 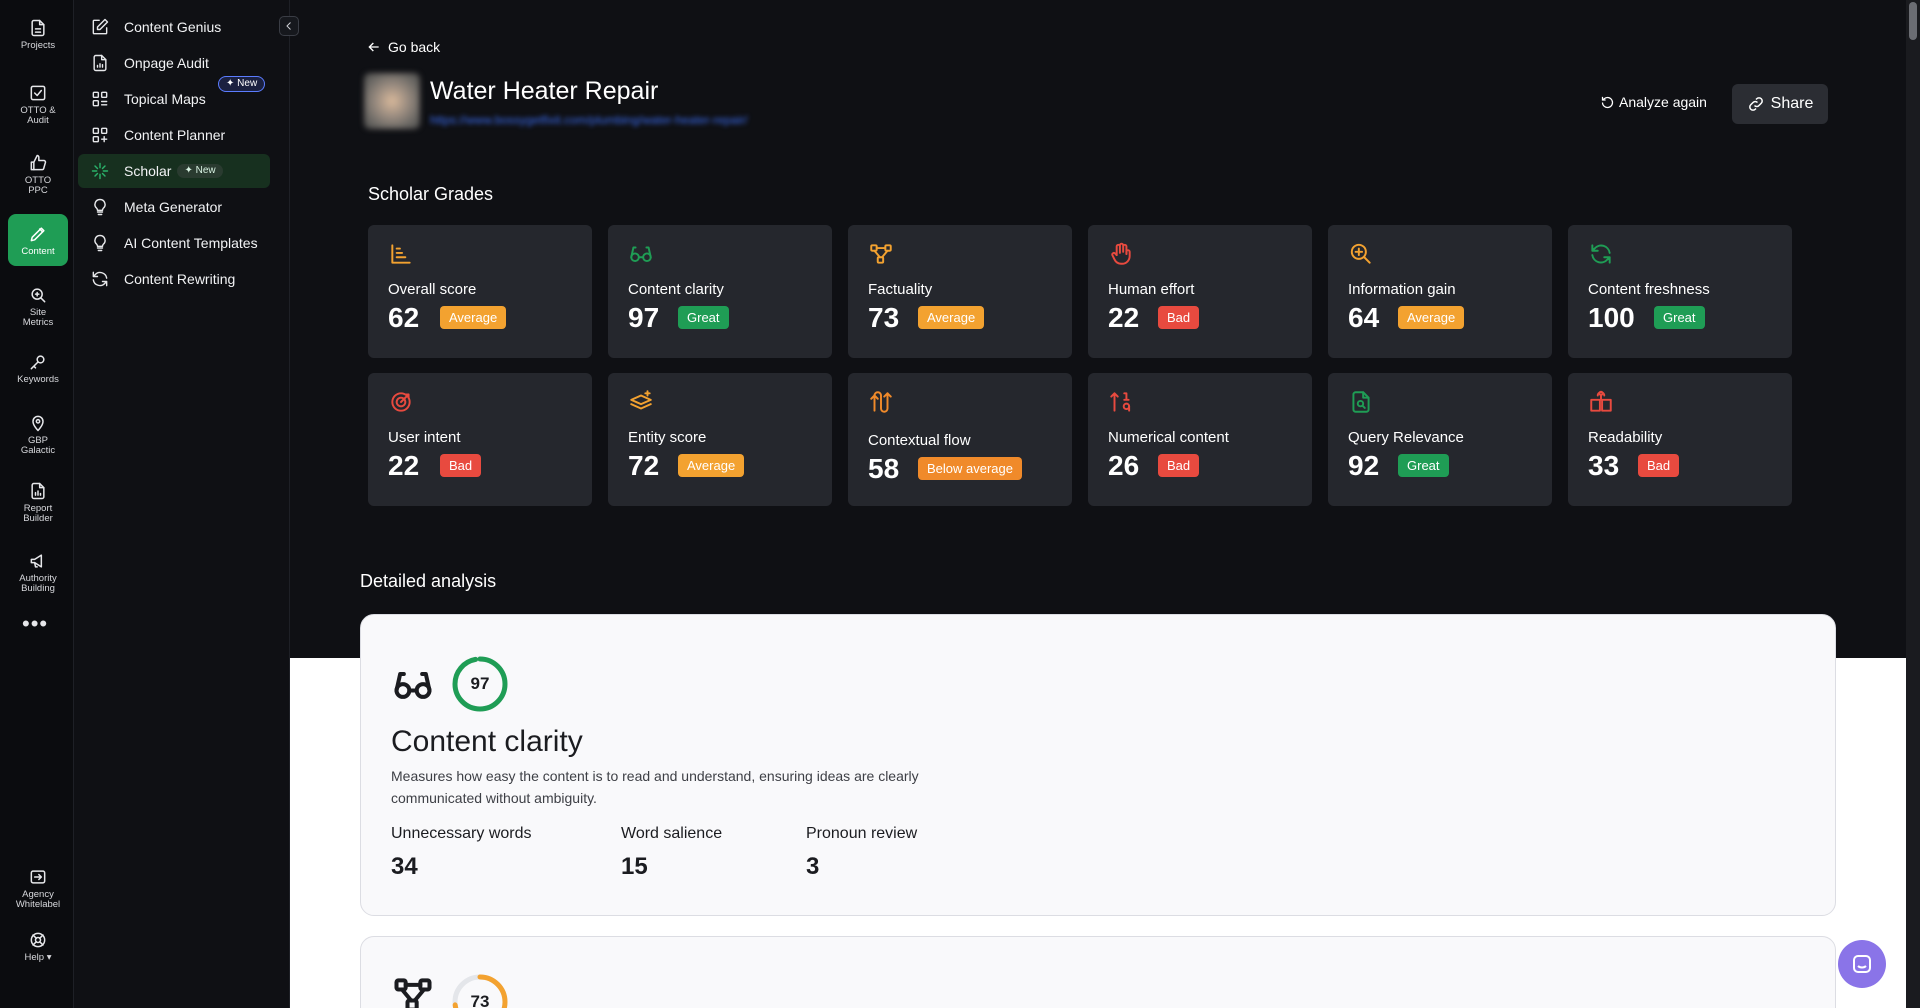 What do you see at coordinates (38, 306) in the screenshot?
I see `rail-item-site-metrics: Site Metrics` at bounding box center [38, 306].